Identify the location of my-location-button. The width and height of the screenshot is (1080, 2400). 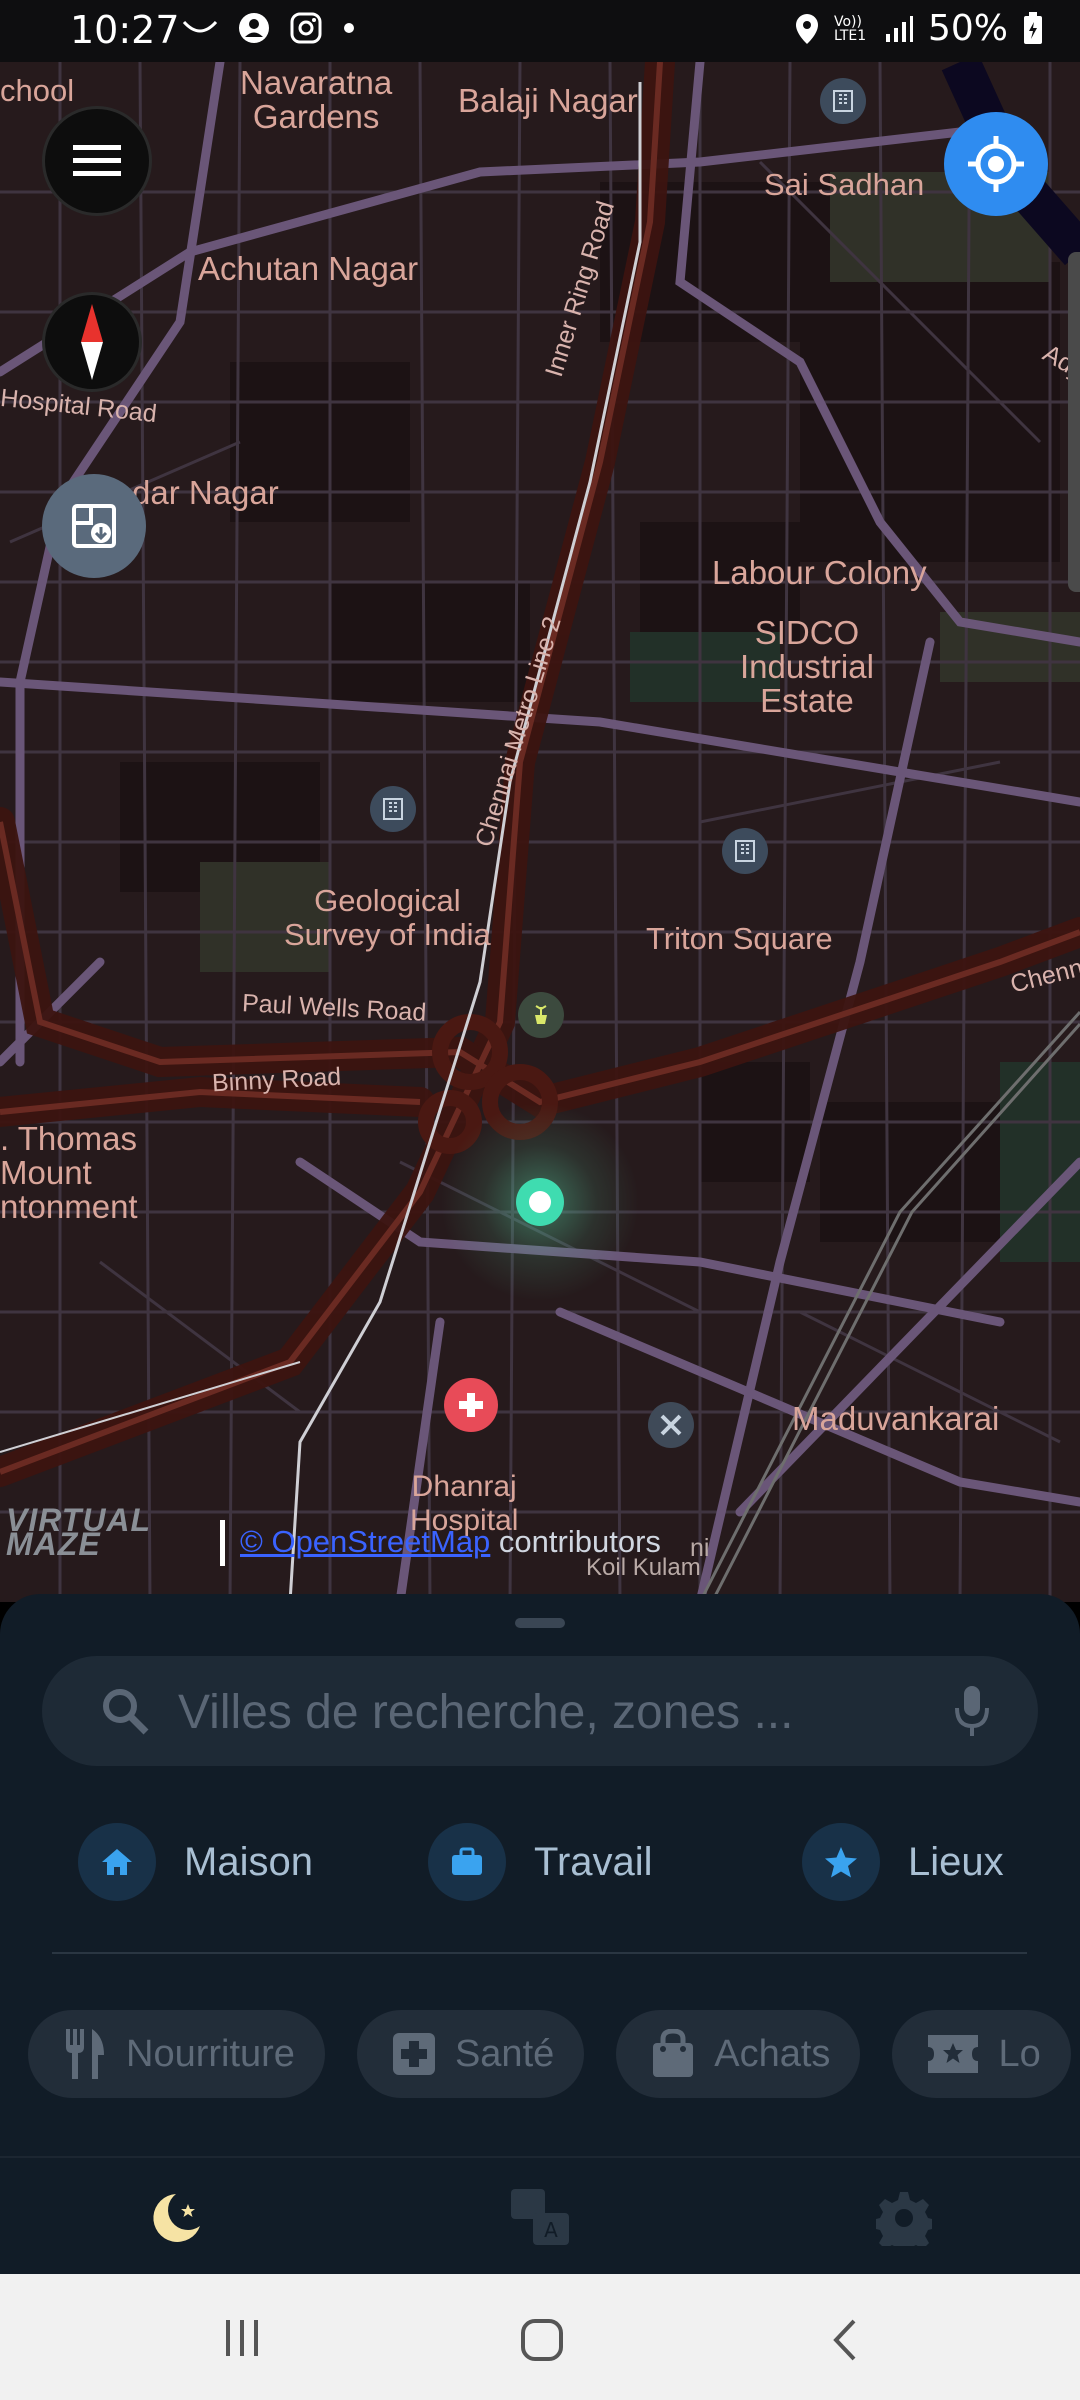
(996, 164).